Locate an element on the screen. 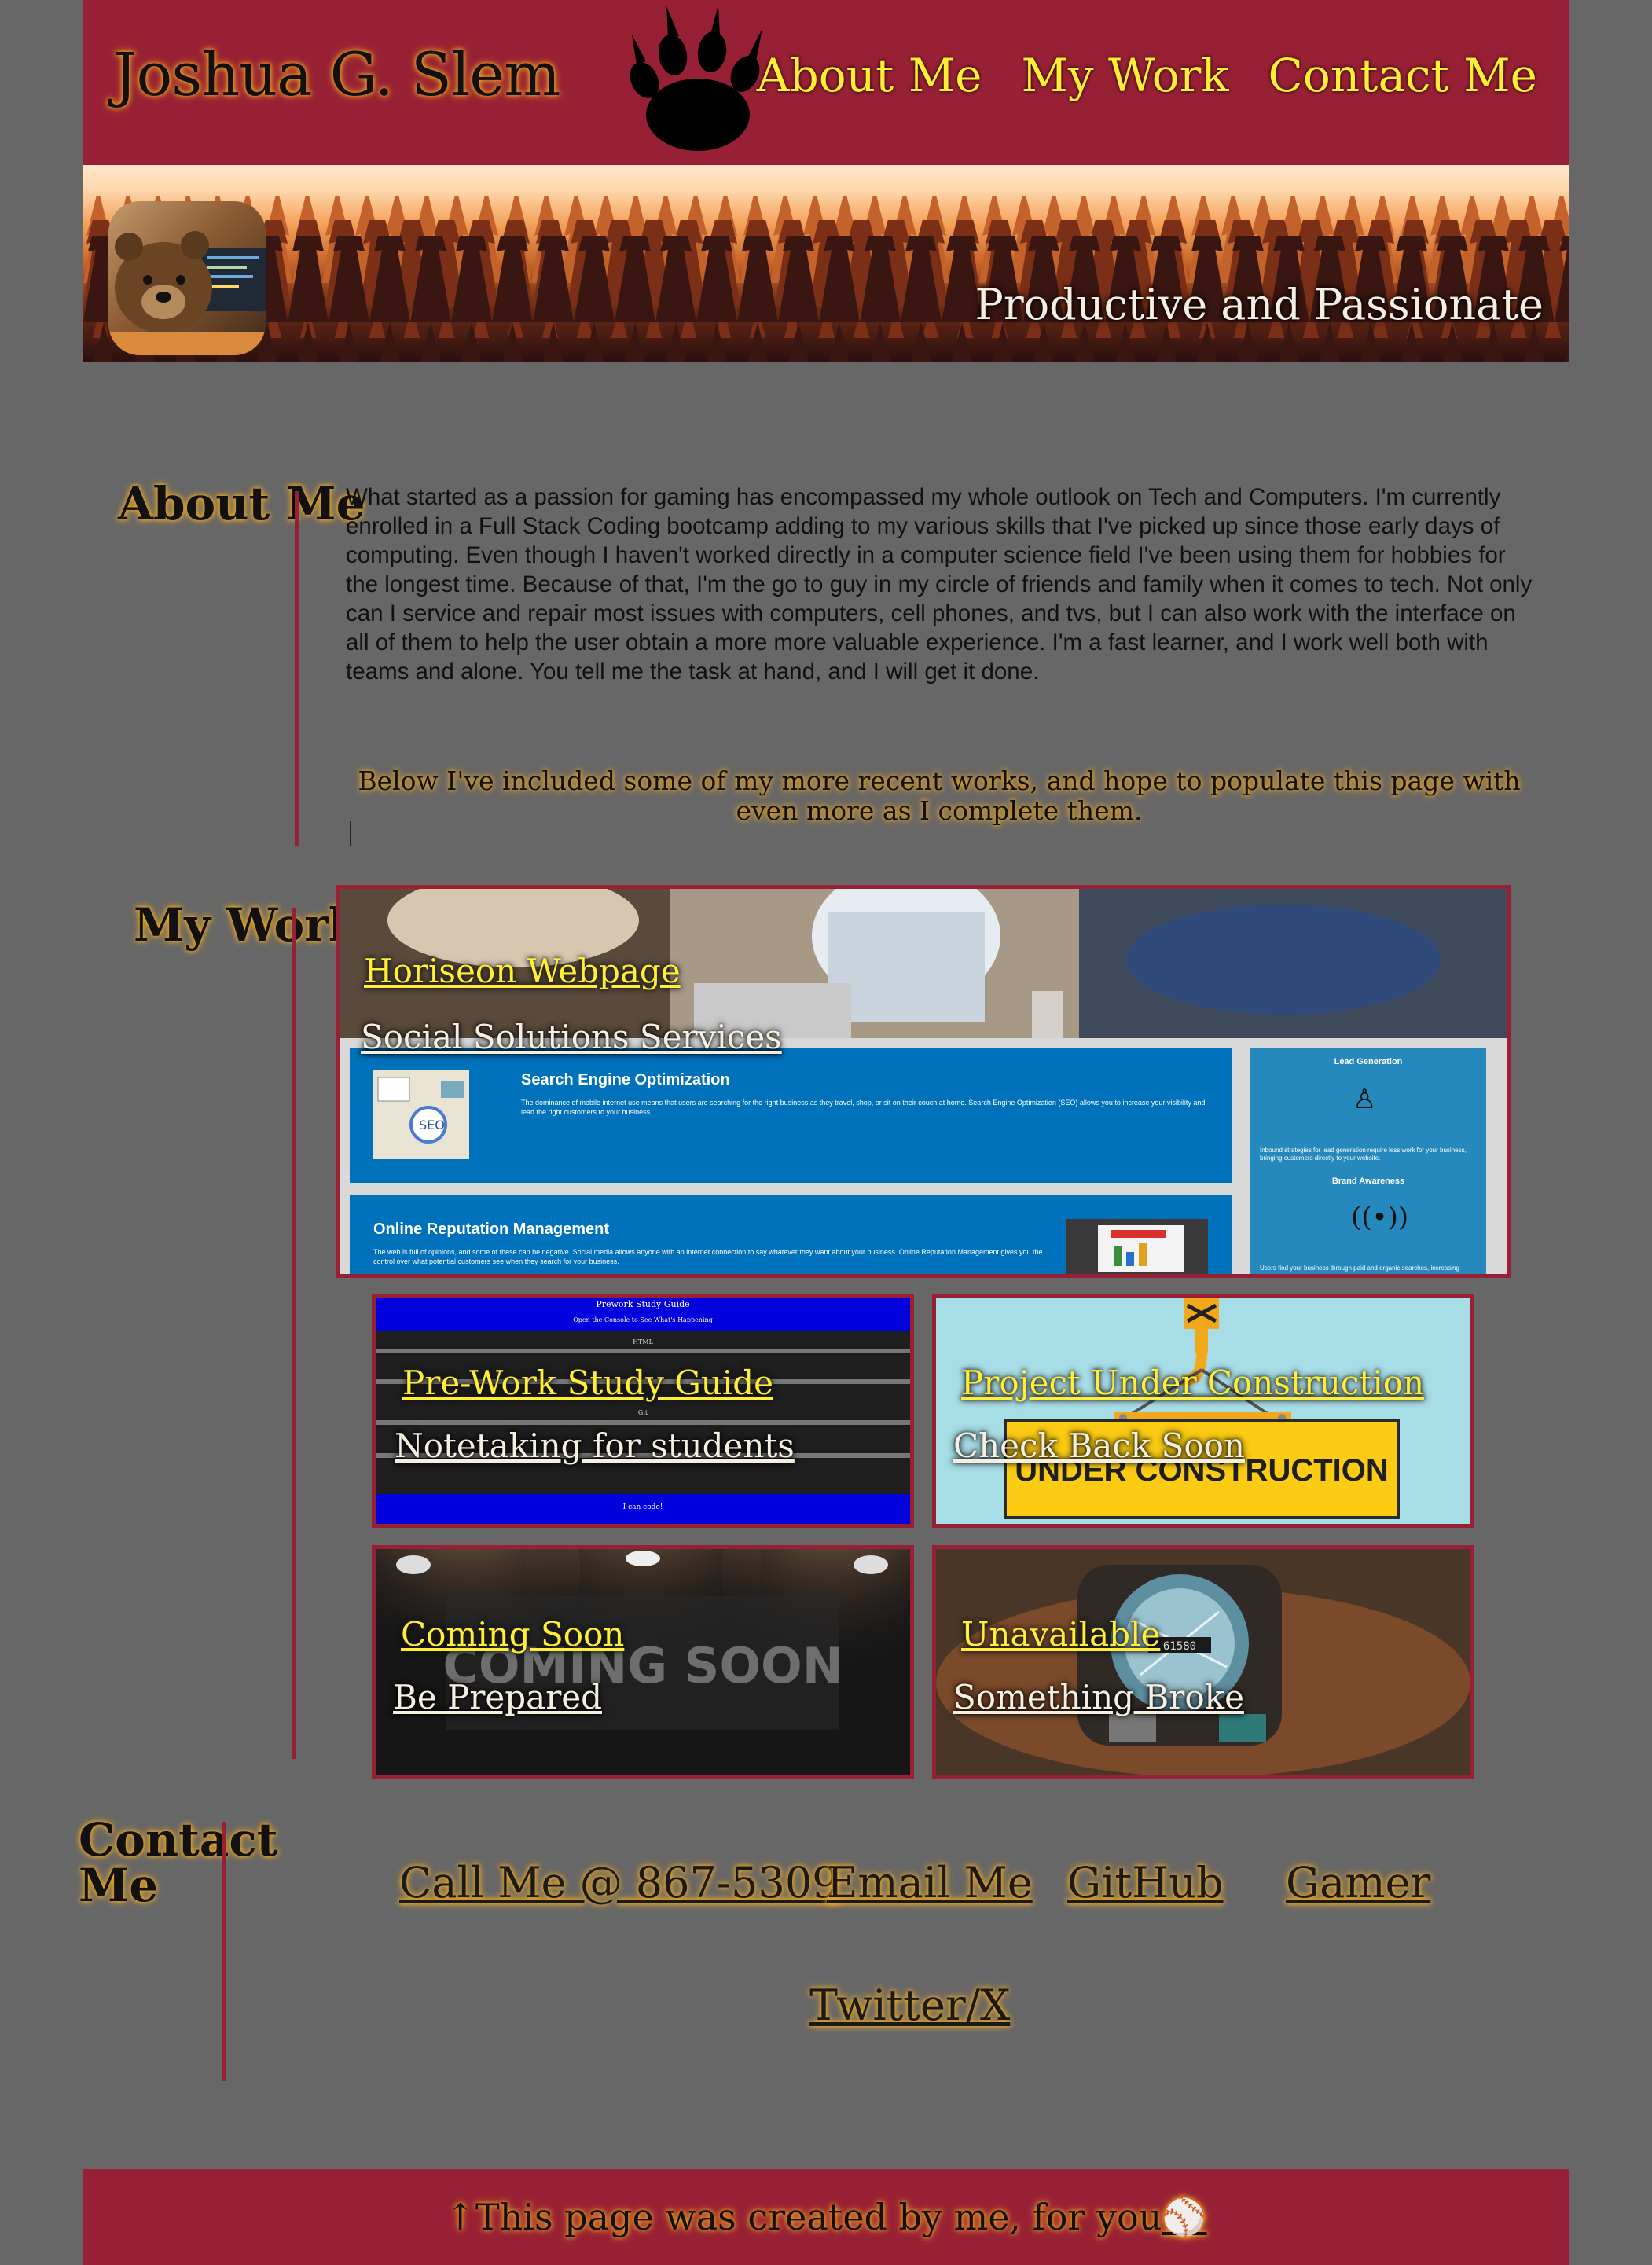  forest-silhouette is located at coordinates (826, 279).